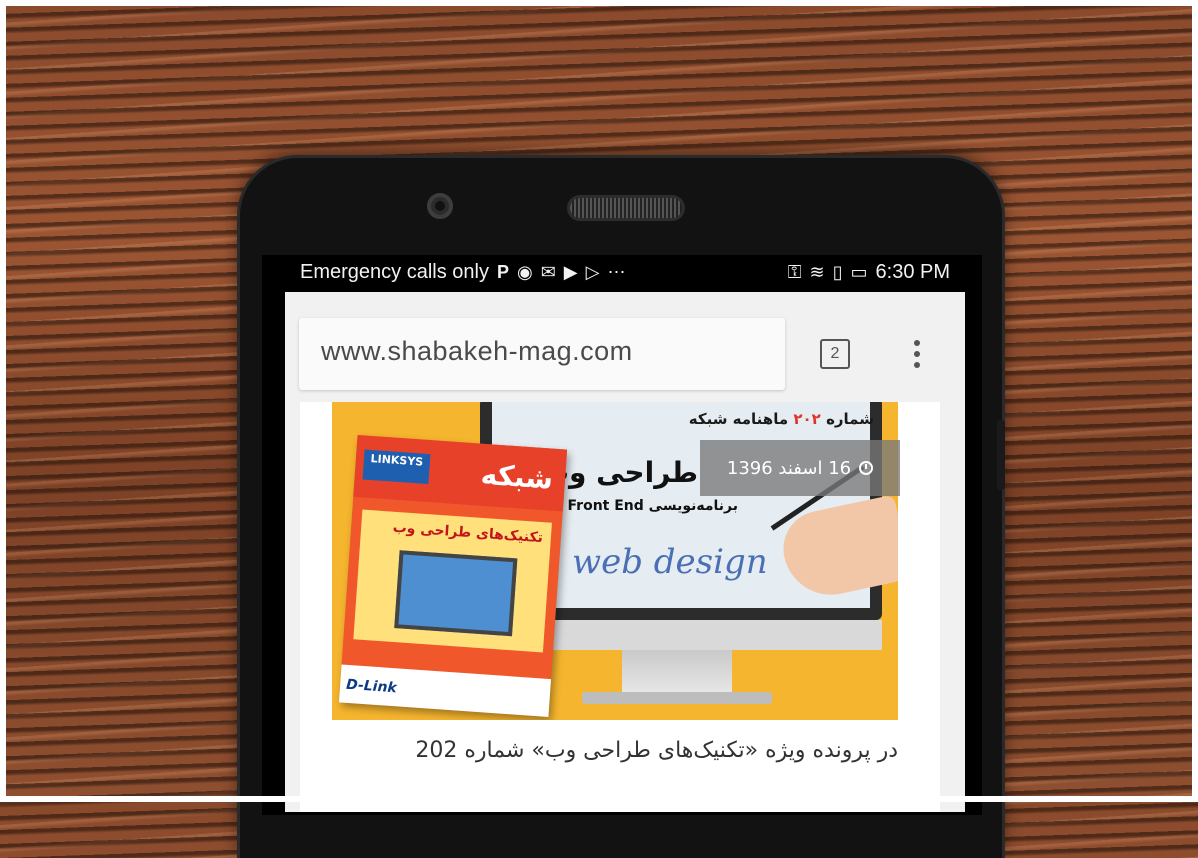  I want to click on issue-line: شماره ۲۰۲ ماهنامه شبکه, so click(781, 419).